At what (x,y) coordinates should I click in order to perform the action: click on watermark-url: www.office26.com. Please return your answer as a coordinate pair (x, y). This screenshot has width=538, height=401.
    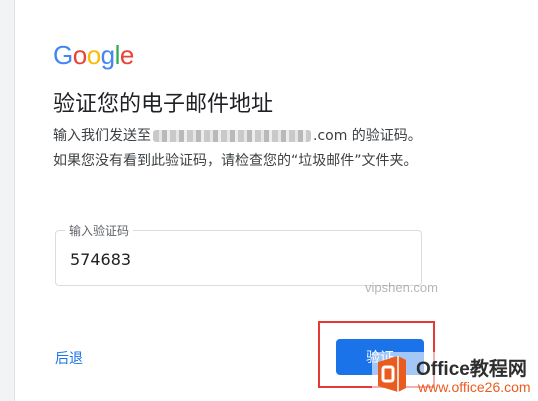
    Looking at the image, I should click on (474, 387).